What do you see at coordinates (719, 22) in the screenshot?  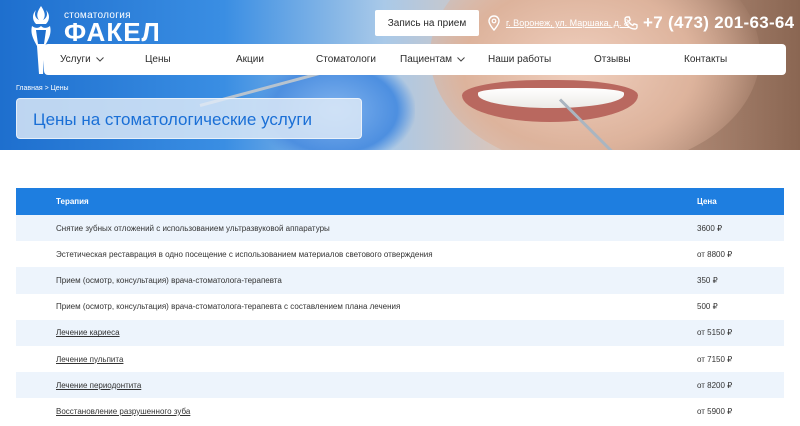 I see `phone-number: +7 (473) 201-63-64` at bounding box center [719, 22].